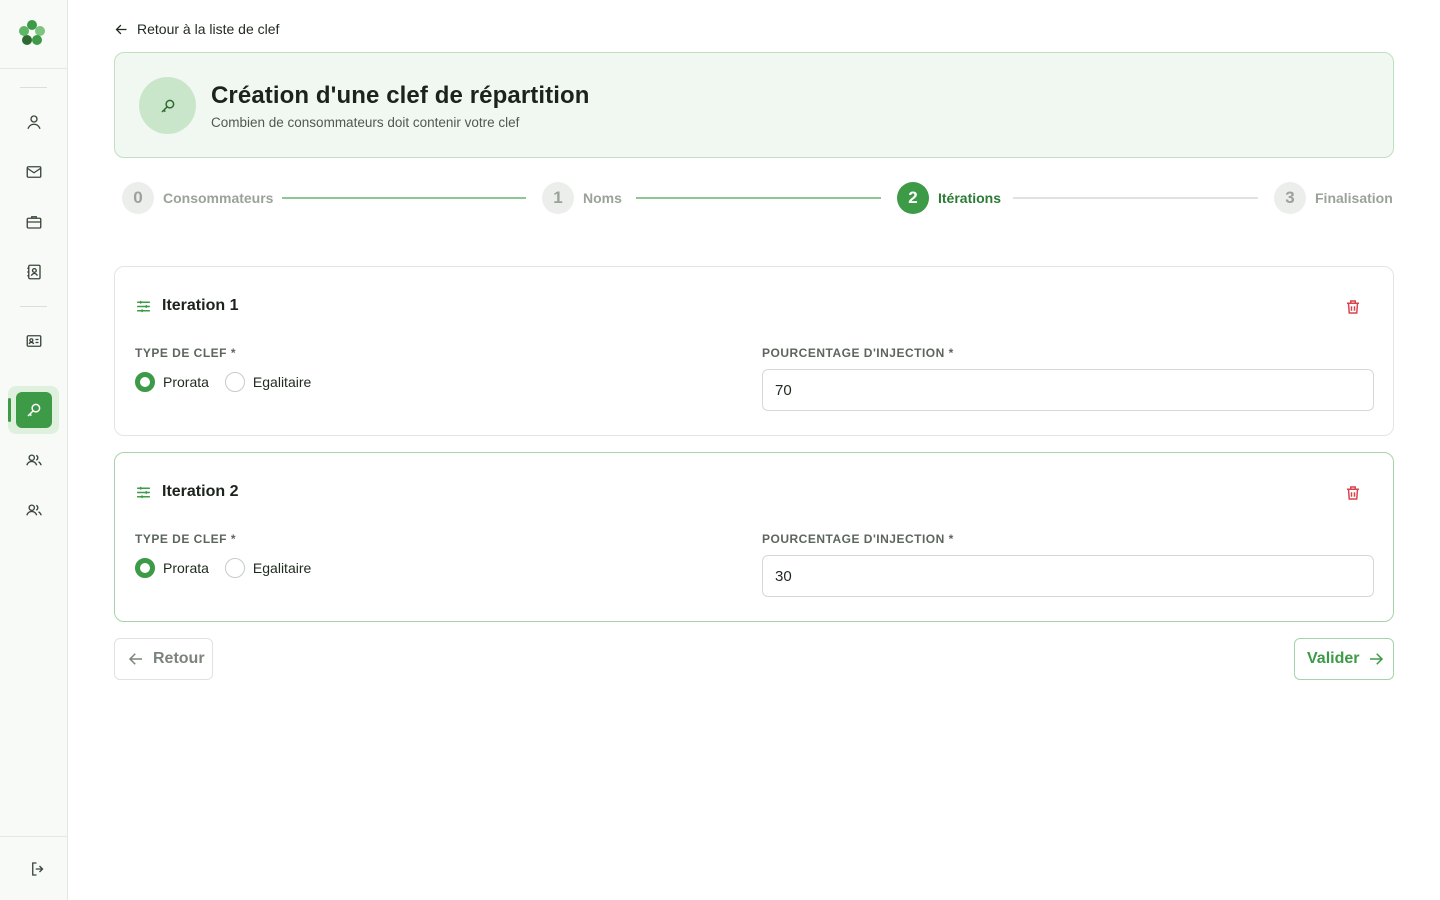 The height and width of the screenshot is (900, 1440). What do you see at coordinates (208, 29) in the screenshot?
I see `back-link-label: Retour à la liste de clef` at bounding box center [208, 29].